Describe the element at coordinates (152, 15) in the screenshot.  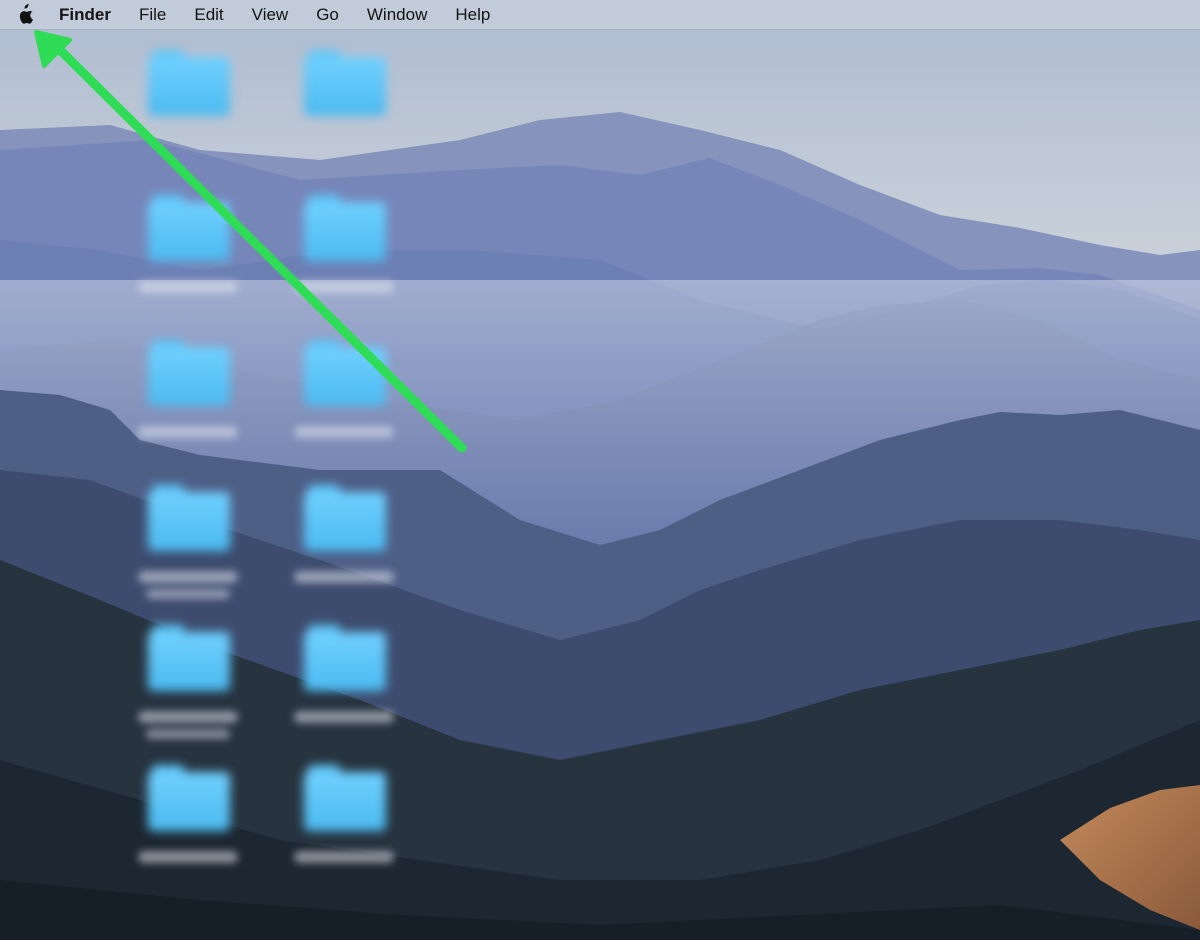
I see `menu-file: File` at that location.